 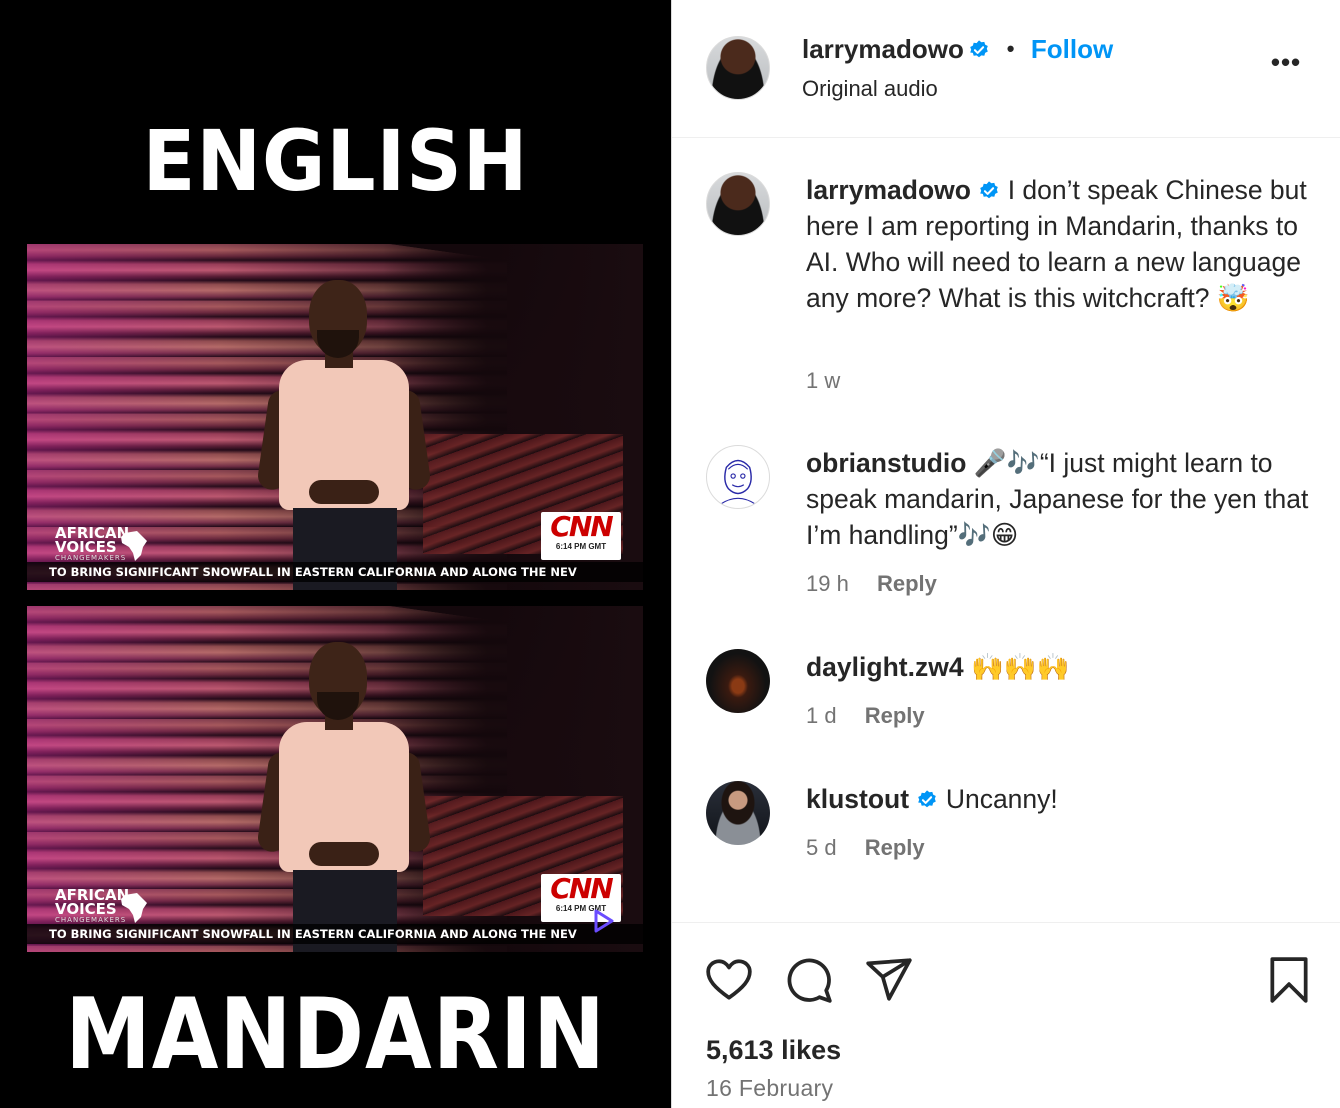 I want to click on mandarin-caption: MANDARIN, so click(x=335, y=1035).